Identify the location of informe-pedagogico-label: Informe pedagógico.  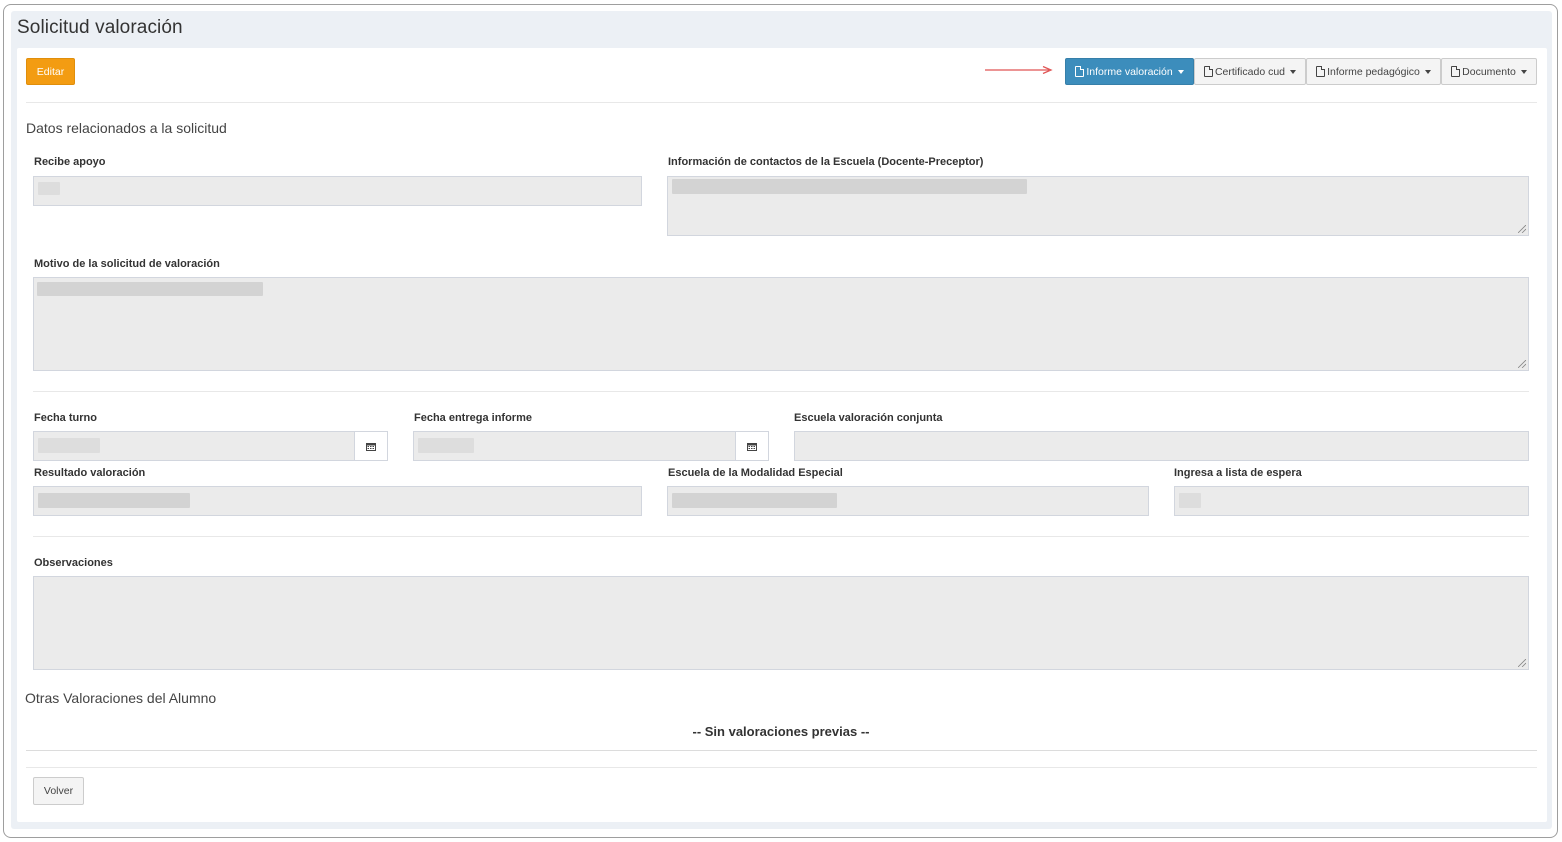
(1373, 71).